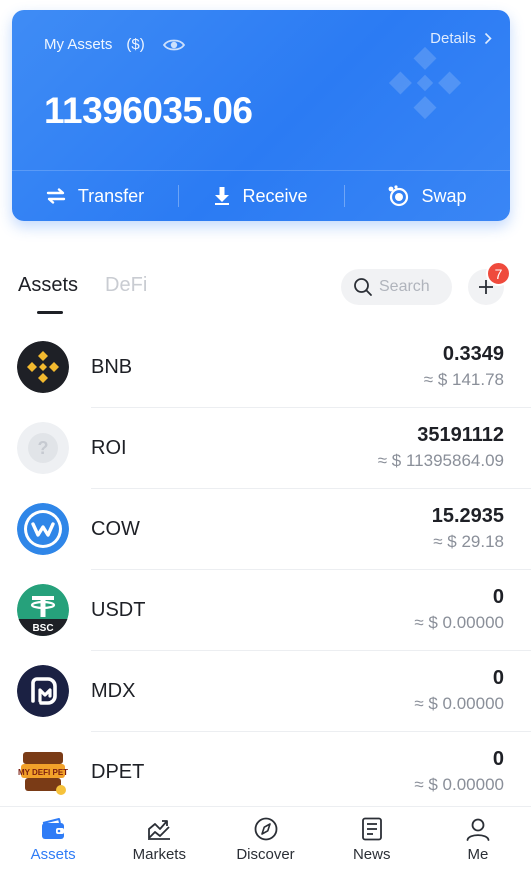  I want to click on token-symbol: MDX, so click(113, 691).